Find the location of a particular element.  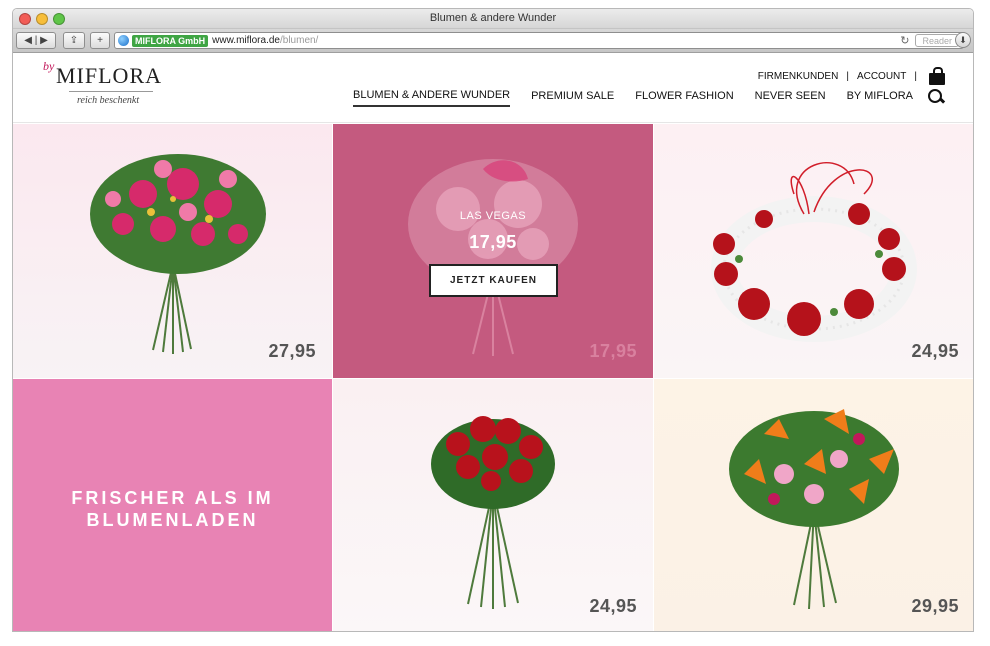

back-arrow-icon: ◀ is located at coordinates (28, 40).